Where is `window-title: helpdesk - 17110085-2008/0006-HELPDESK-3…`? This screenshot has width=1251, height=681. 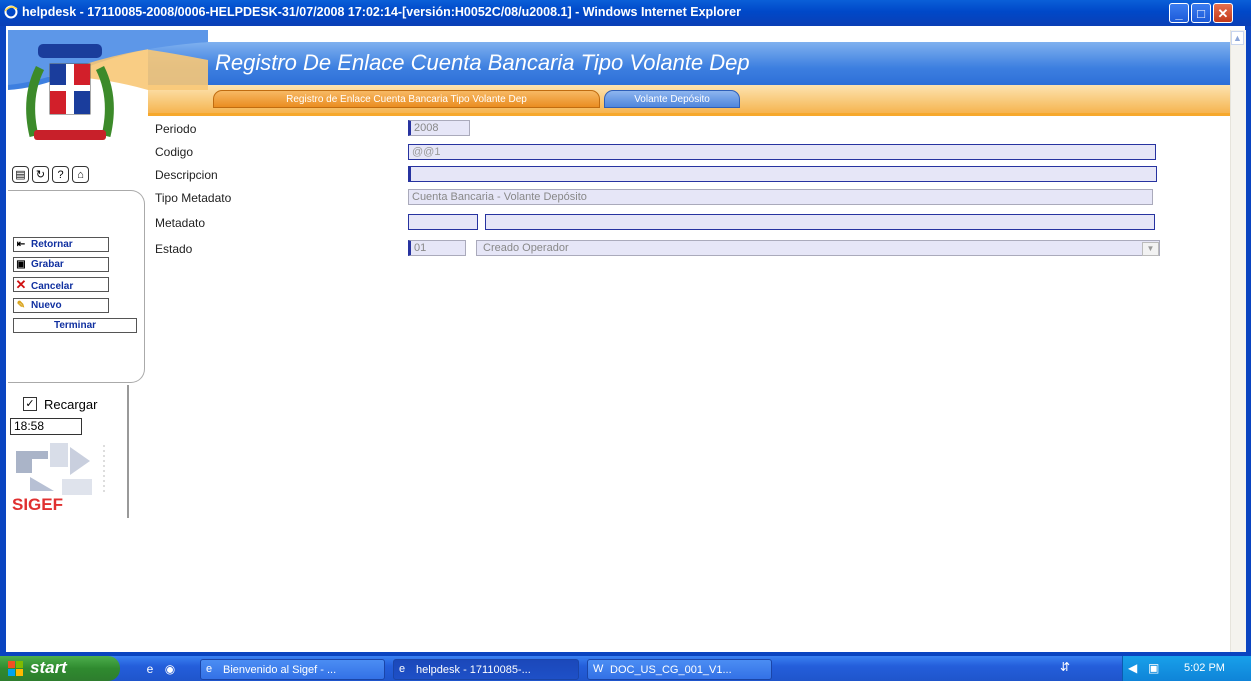
window-title: helpdesk - 17110085-2008/0006-HELPDESK-3… is located at coordinates (381, 12).